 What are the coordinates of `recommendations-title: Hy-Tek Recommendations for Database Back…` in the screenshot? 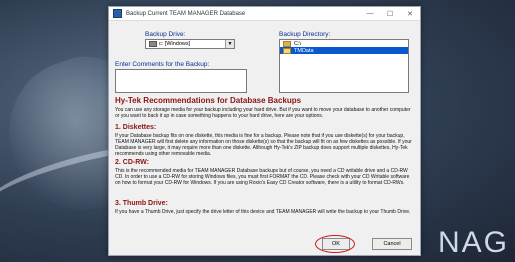 It's located at (208, 100).